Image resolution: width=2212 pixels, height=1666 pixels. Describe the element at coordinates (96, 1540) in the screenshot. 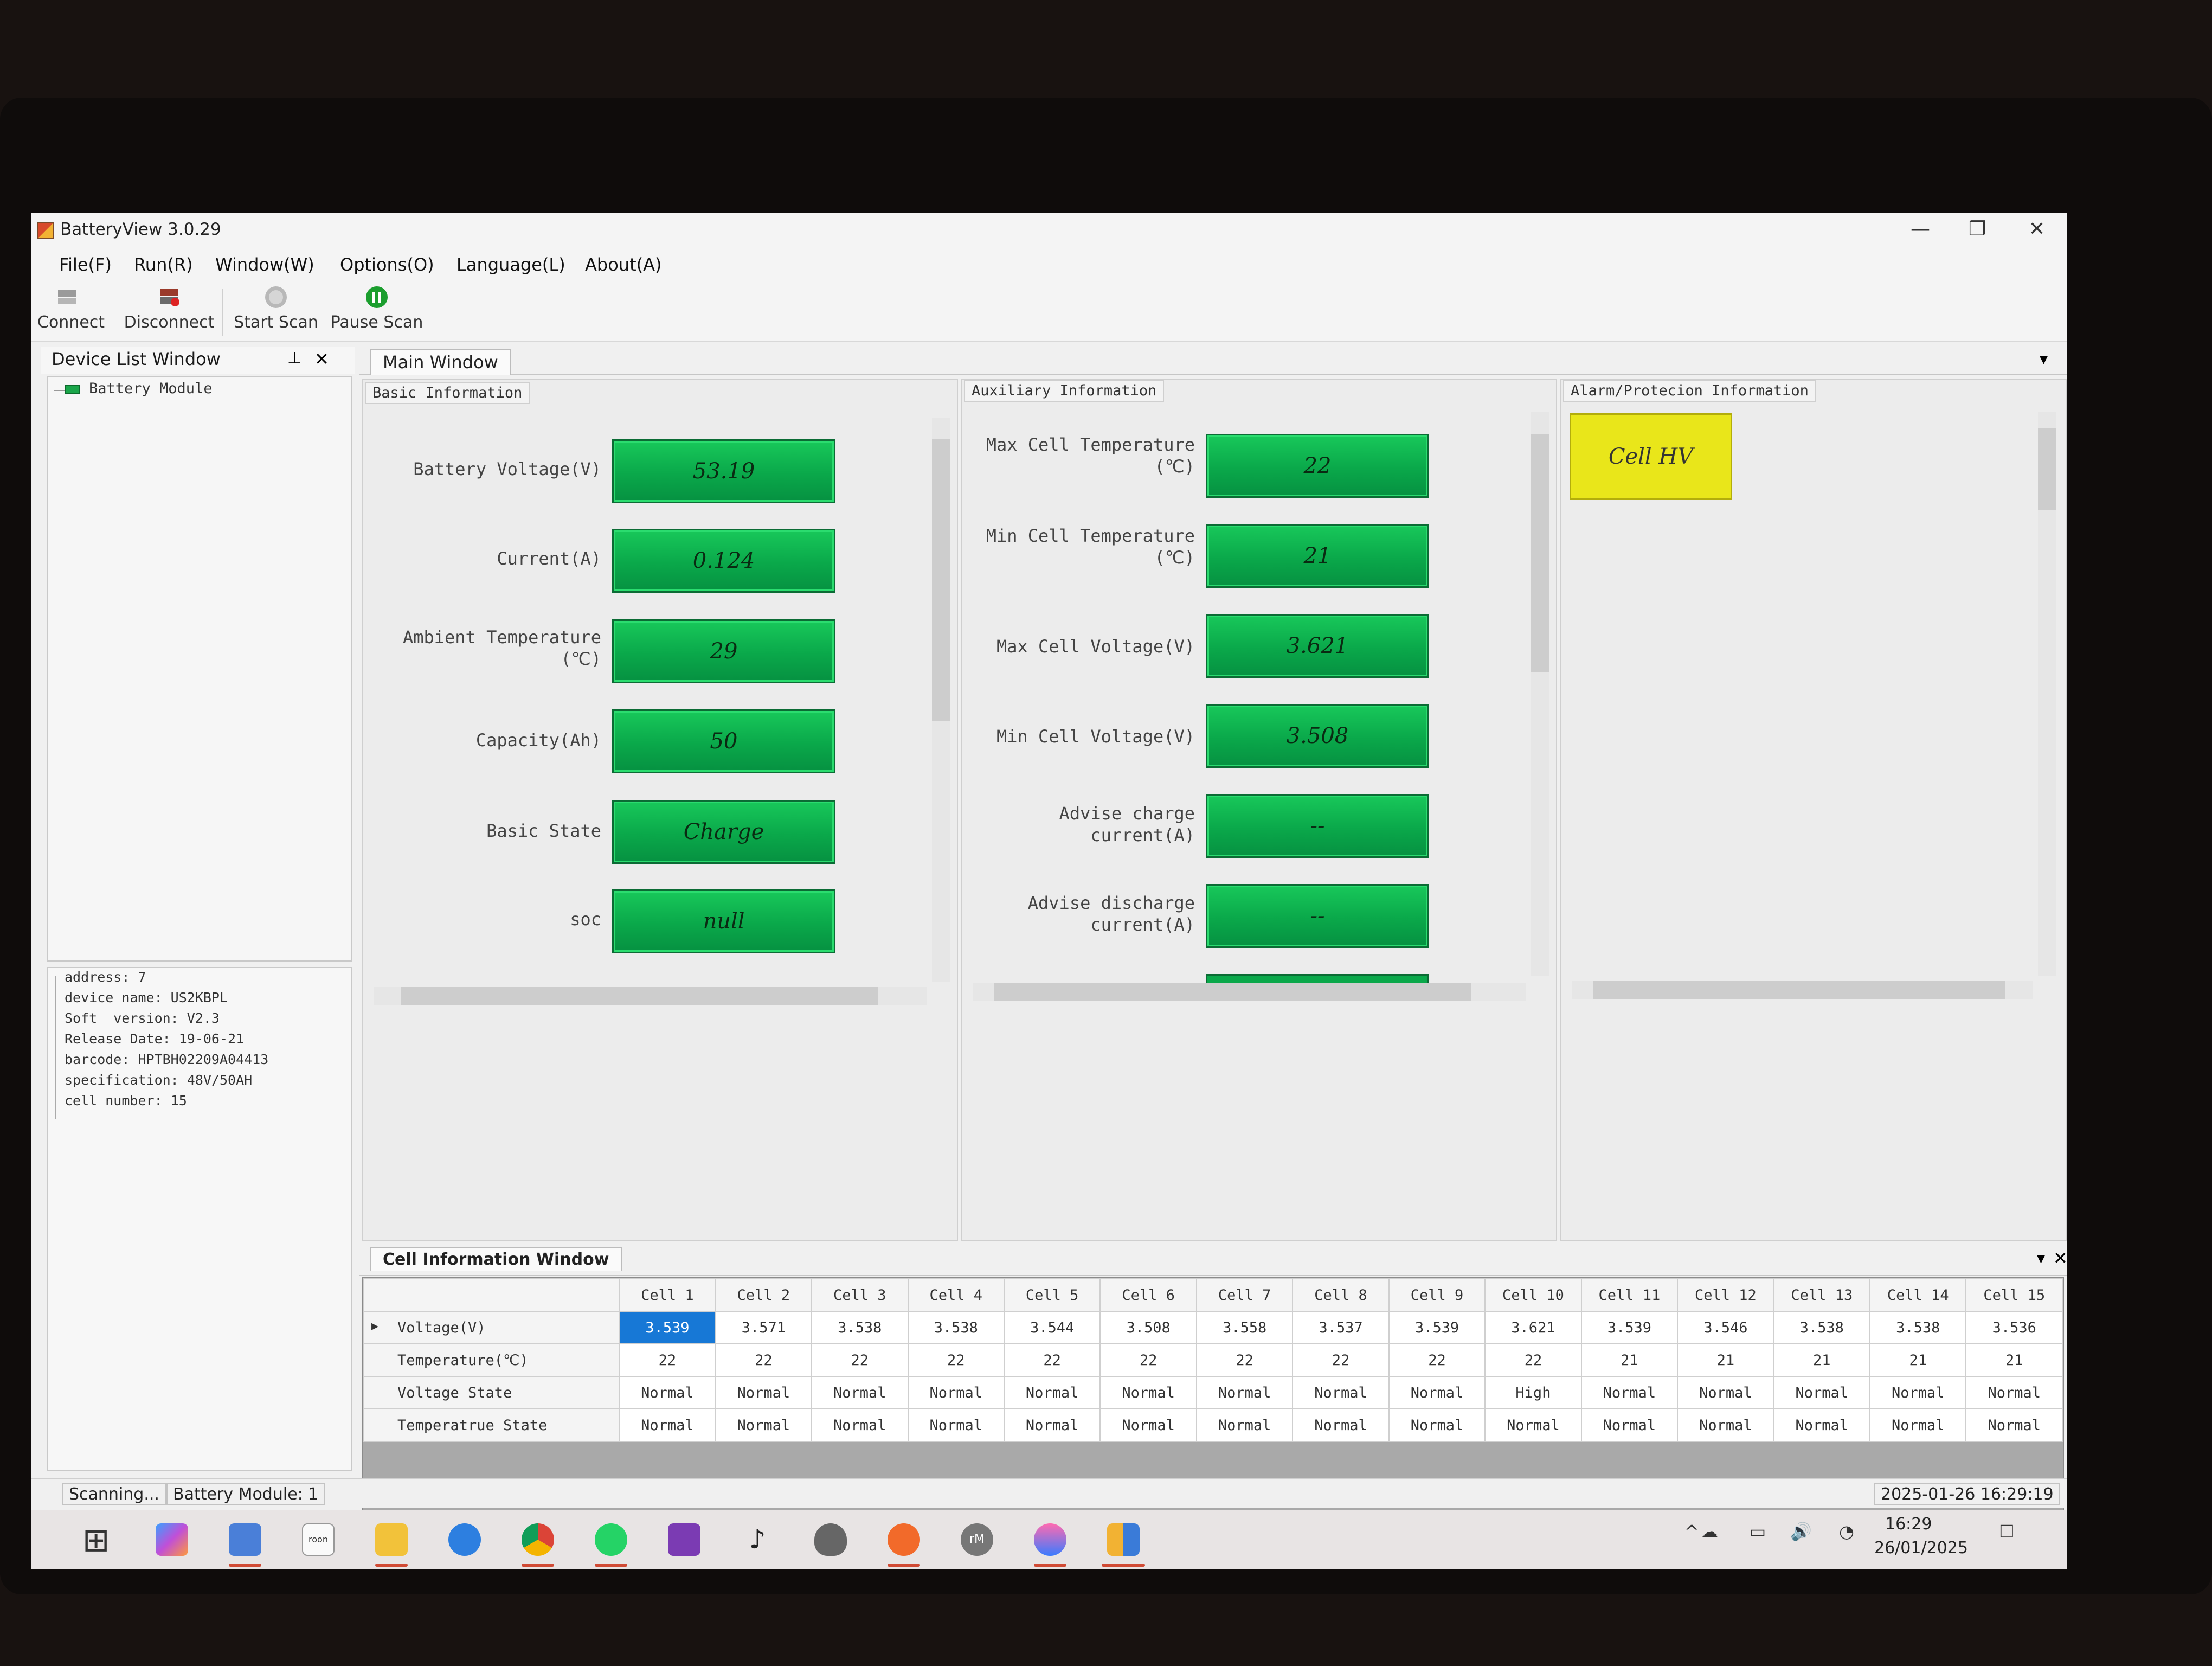

I see `windows-start-icon: ⊞` at that location.